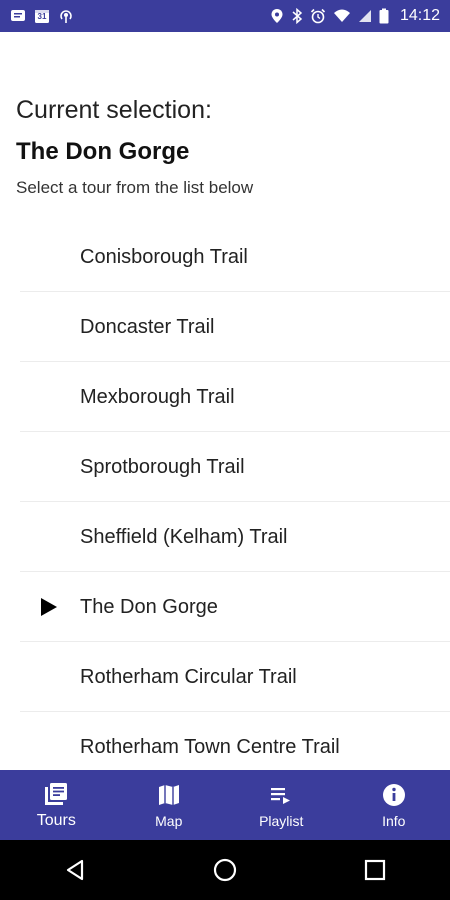  Describe the element at coordinates (419, 15) in the screenshot. I see `status-time: 14:12` at that location.